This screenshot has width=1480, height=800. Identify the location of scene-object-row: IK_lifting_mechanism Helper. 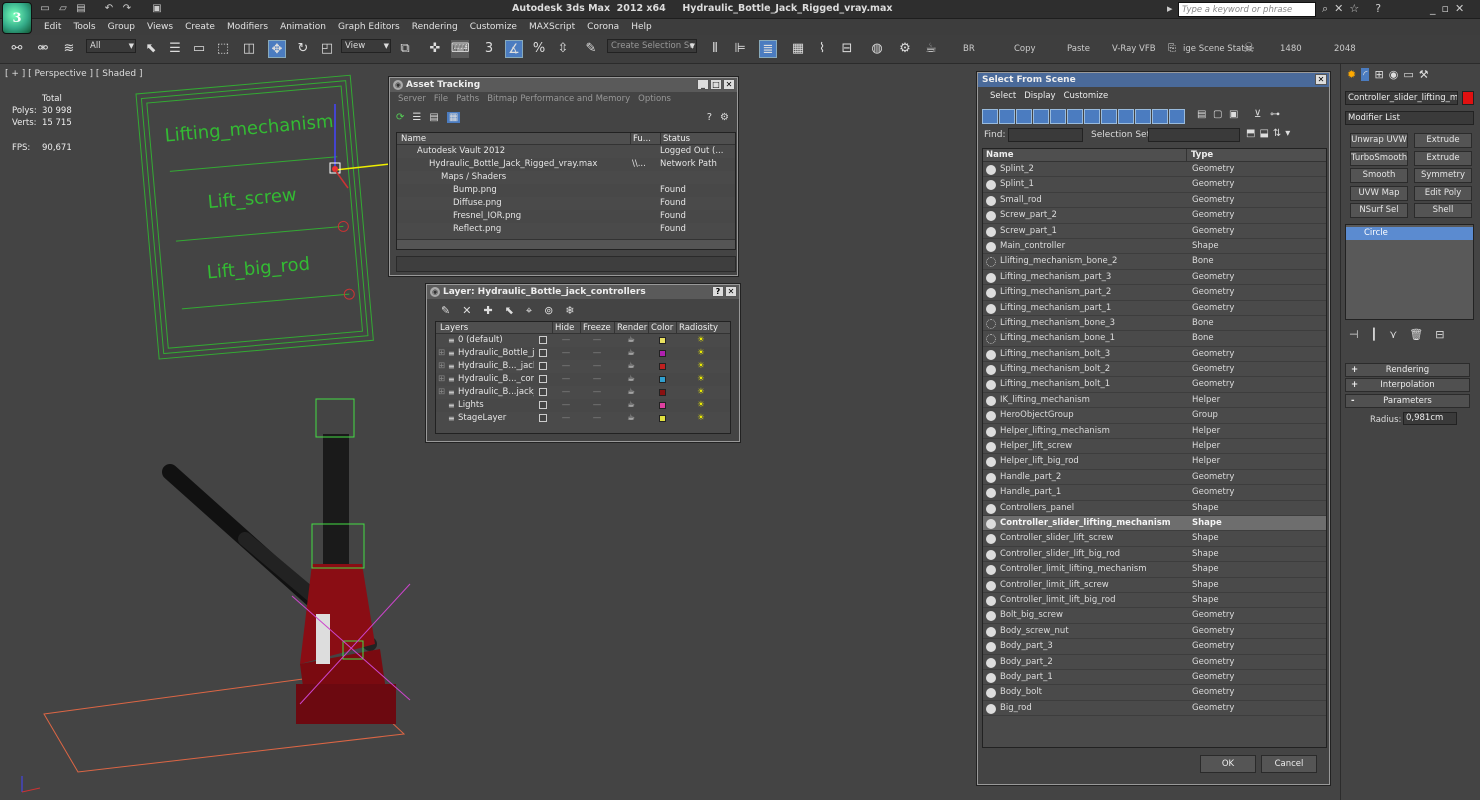
(1154, 401).